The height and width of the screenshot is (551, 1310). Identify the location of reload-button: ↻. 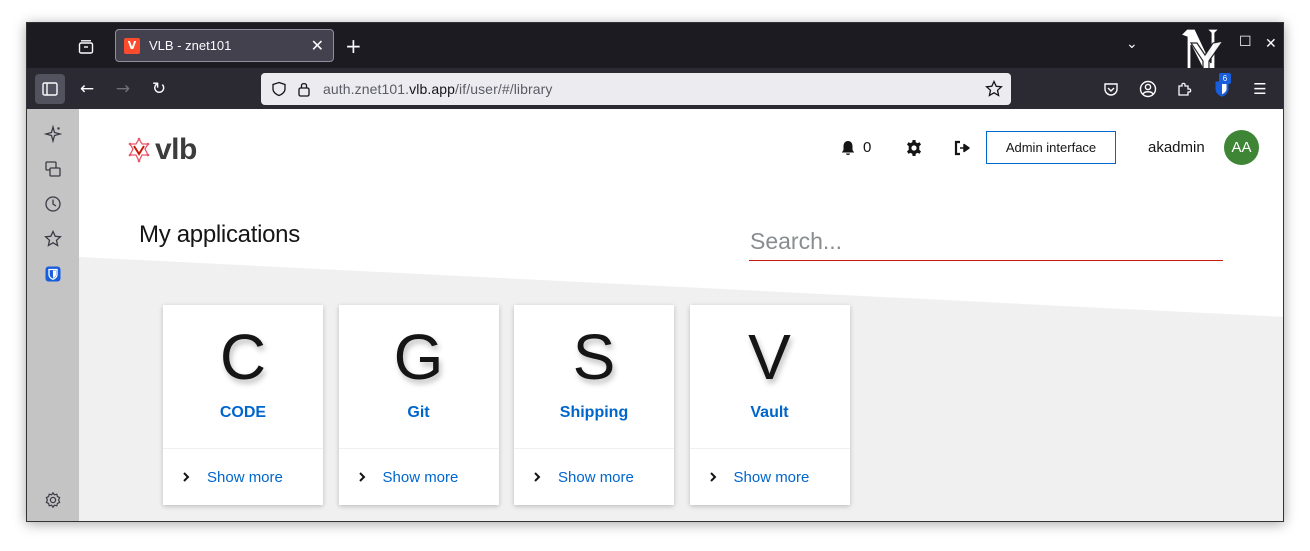
(159, 89).